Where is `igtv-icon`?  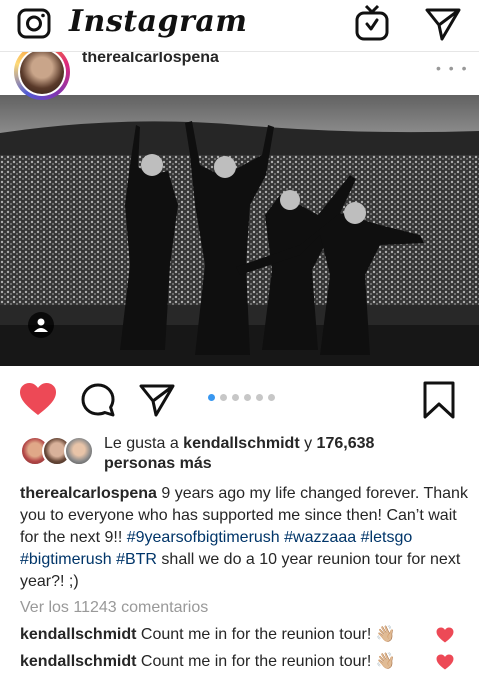
igtv-icon is located at coordinates (372, 23).